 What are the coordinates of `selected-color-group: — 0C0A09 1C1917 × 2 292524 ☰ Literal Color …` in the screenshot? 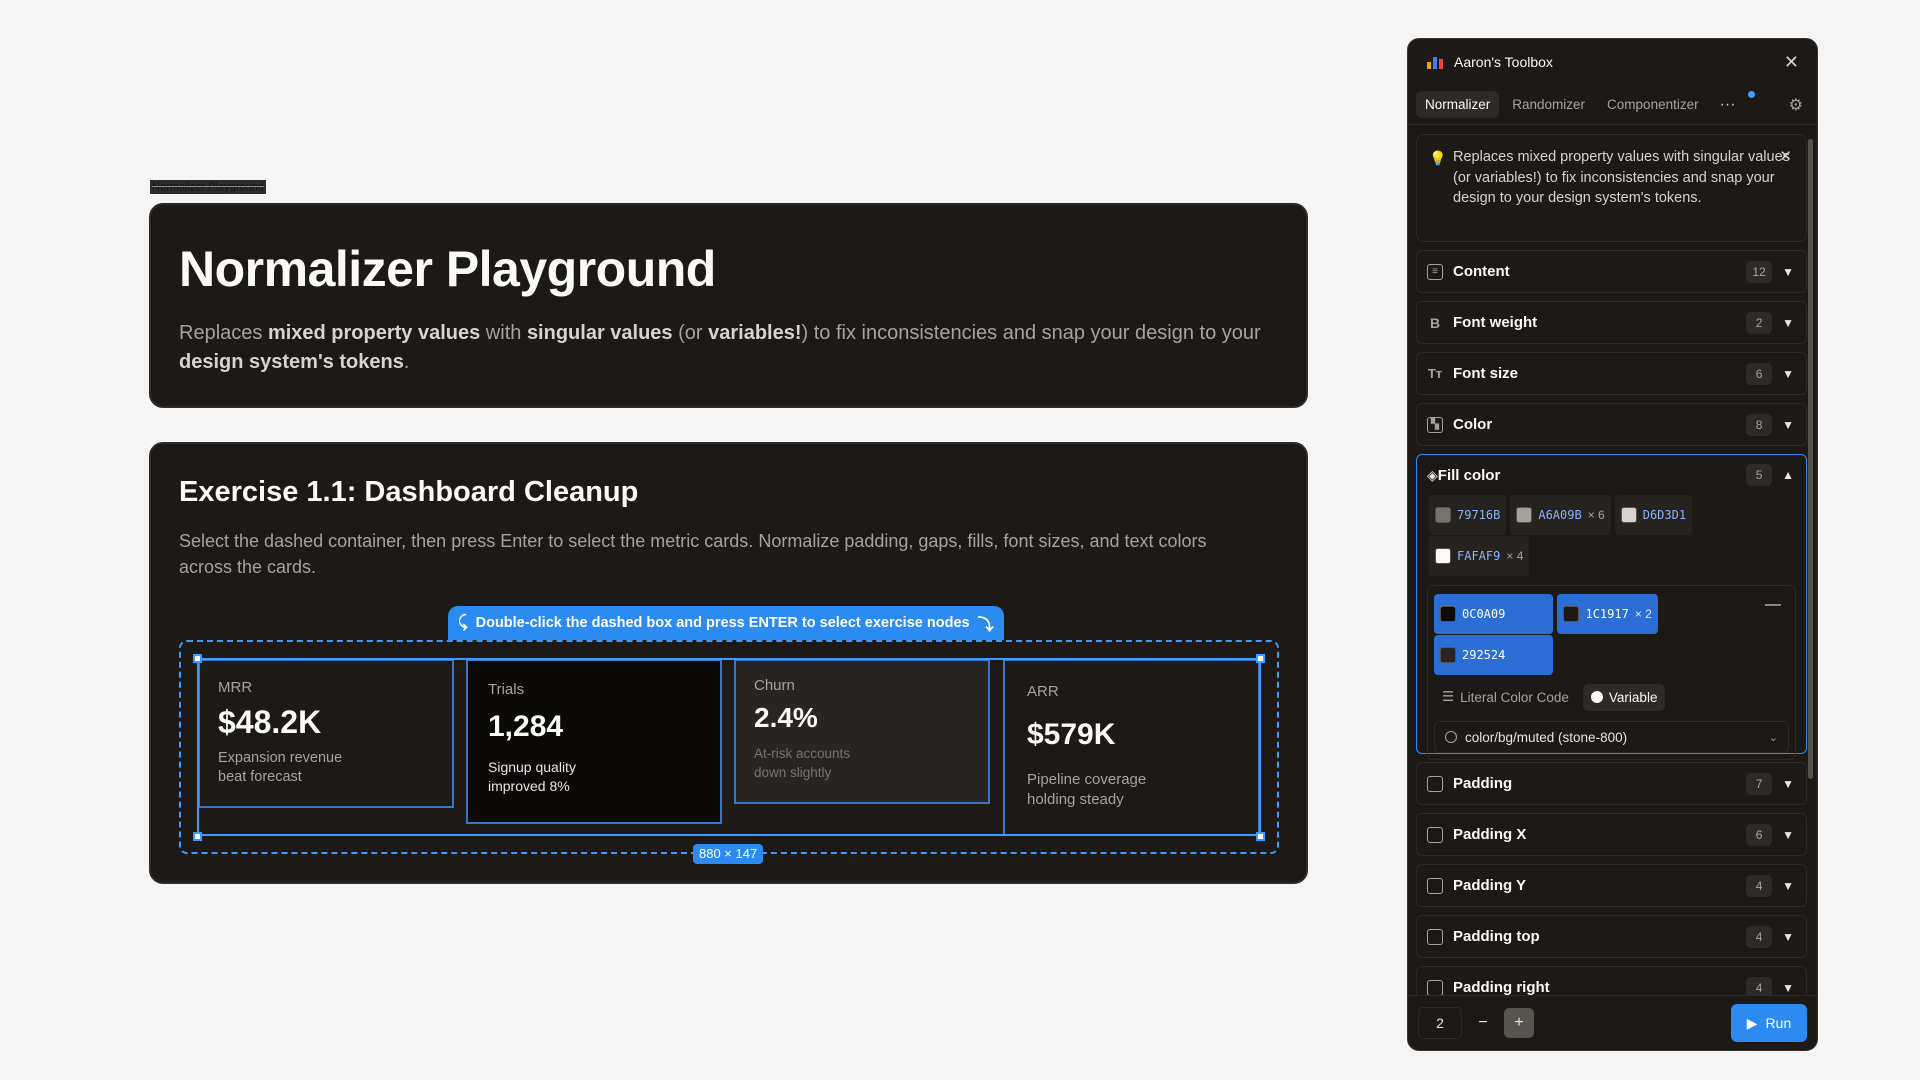 It's located at (1611, 672).